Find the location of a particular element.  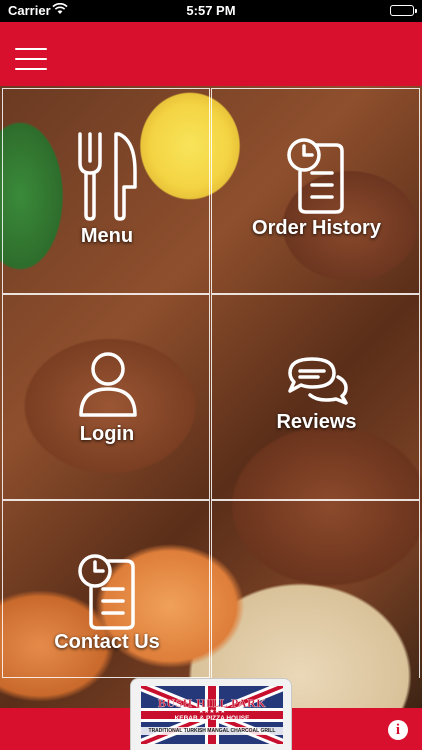

tile-menu-label: Menu is located at coordinates (107, 236).